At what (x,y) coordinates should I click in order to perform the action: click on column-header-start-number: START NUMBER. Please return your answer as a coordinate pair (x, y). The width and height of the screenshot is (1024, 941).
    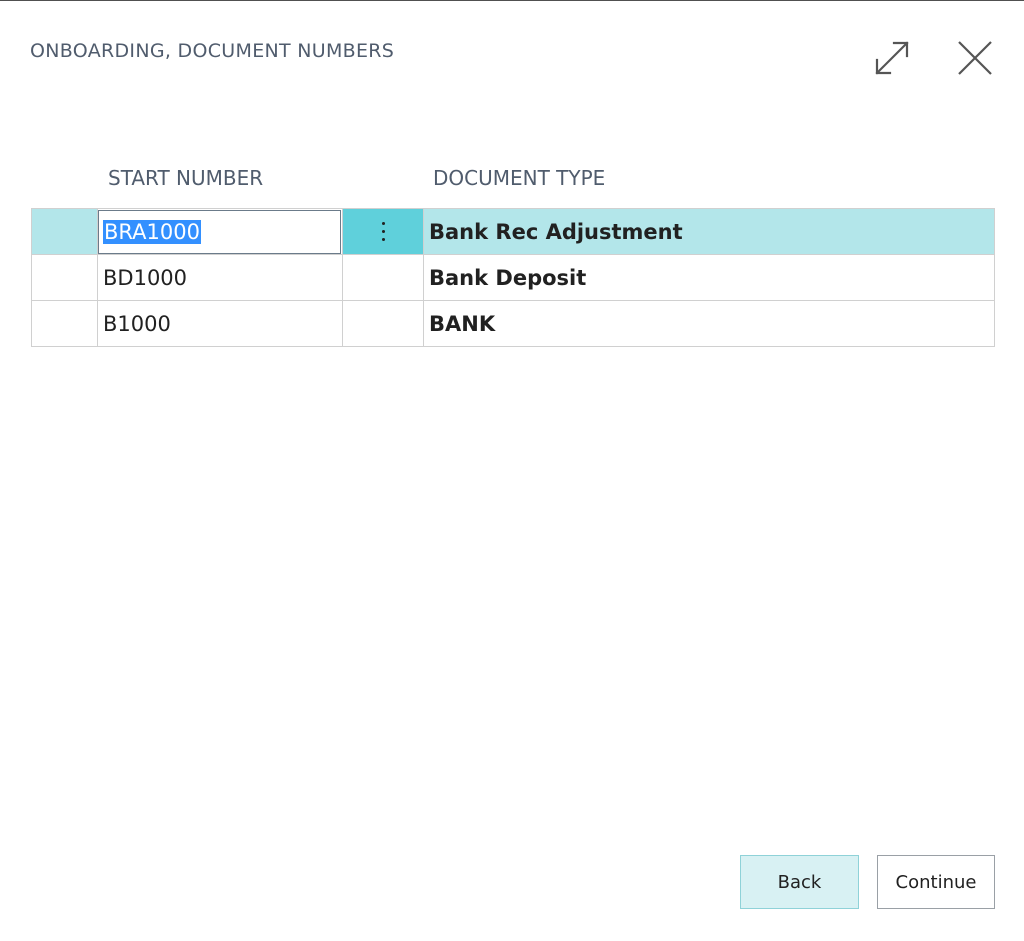
    Looking at the image, I should click on (185, 178).